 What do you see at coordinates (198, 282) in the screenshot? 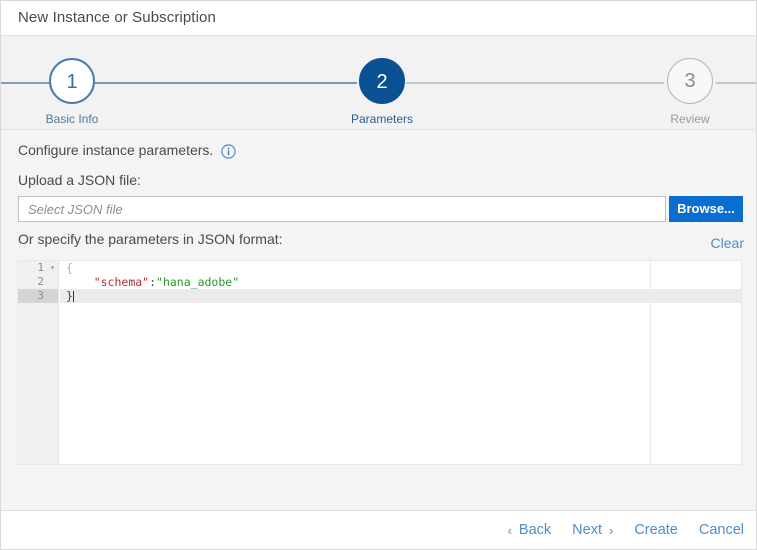
I see `code-token: "hana_adobe"` at bounding box center [198, 282].